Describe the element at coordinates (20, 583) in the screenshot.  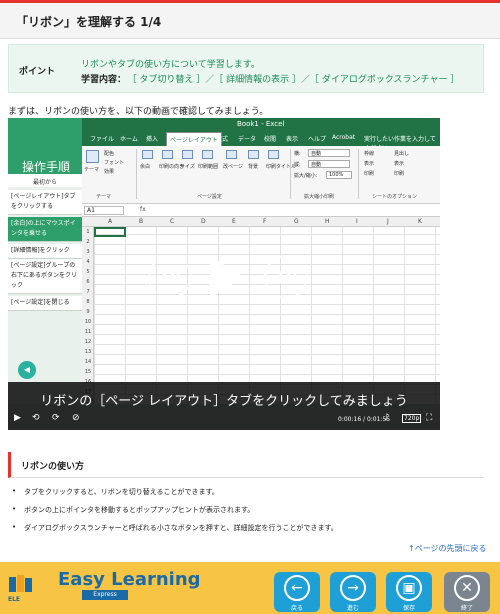
I see `books-logo-icon` at that location.